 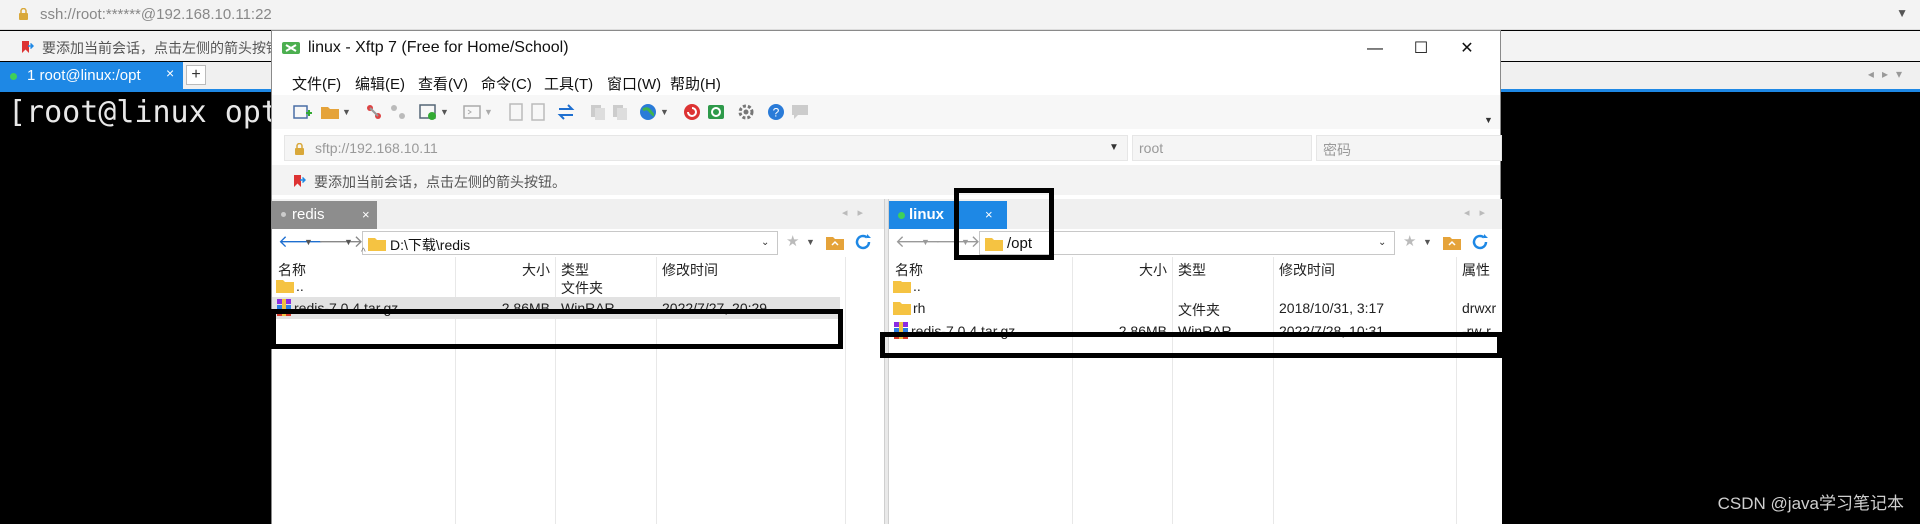 What do you see at coordinates (168, 48) in the screenshot?
I see `session-hint-text: 要添加当前会话，点击左侧的箭头按钮。` at bounding box center [168, 48].